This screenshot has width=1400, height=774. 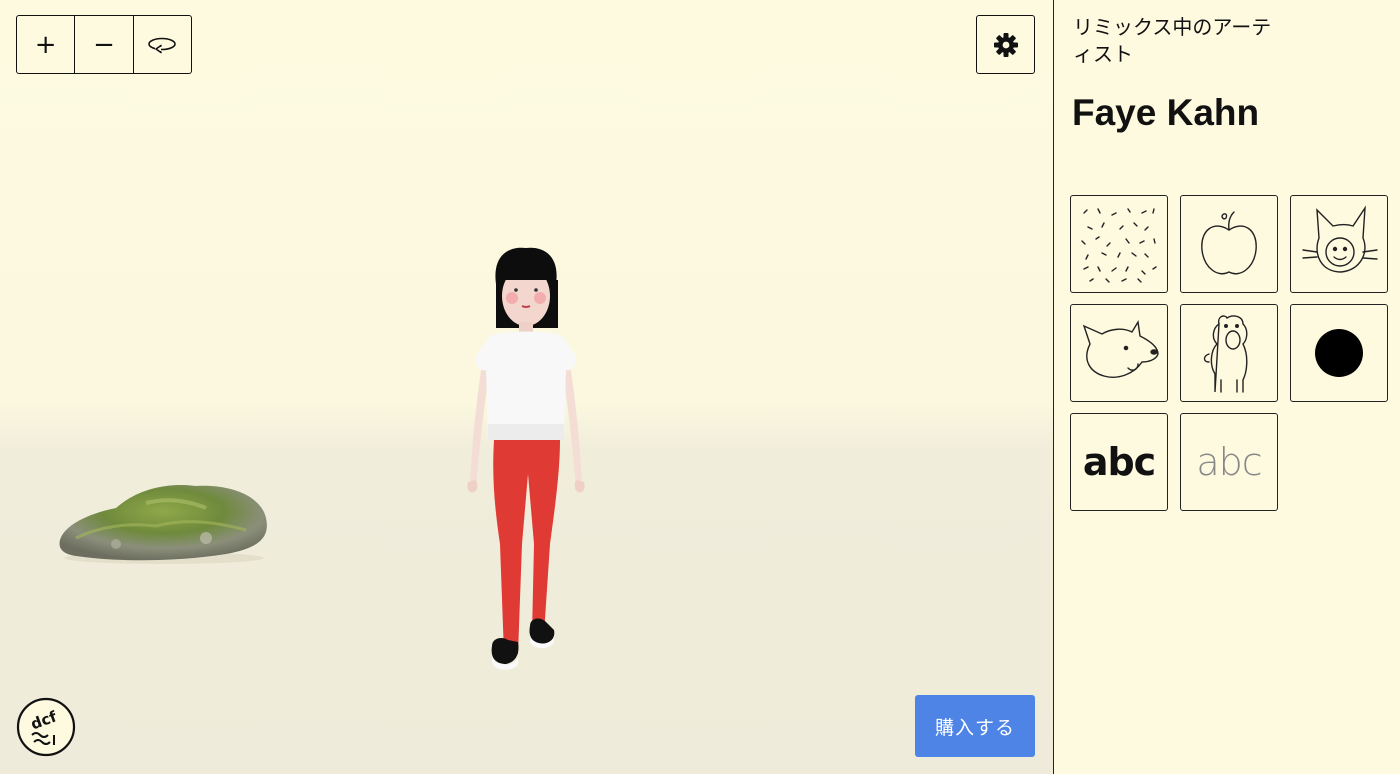 I want to click on dog-head-icon, so click(x=1120, y=348).